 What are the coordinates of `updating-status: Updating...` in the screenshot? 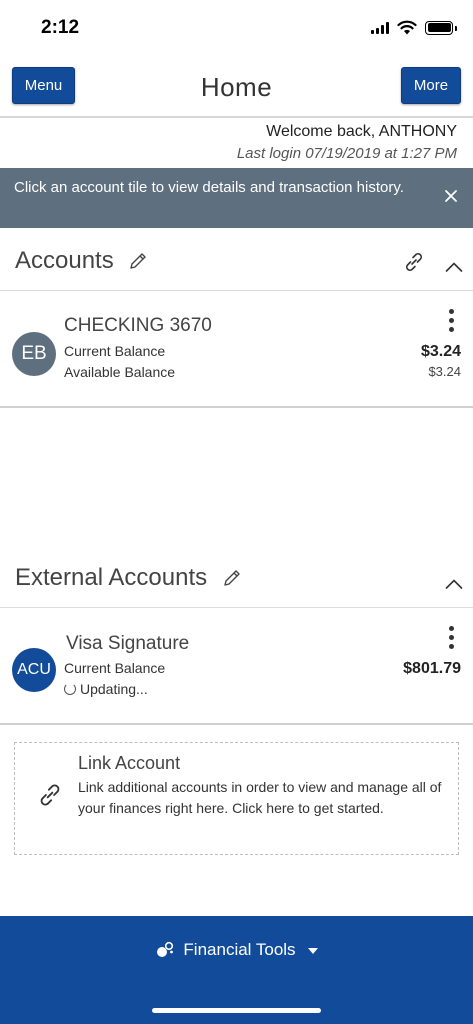 It's located at (106, 689).